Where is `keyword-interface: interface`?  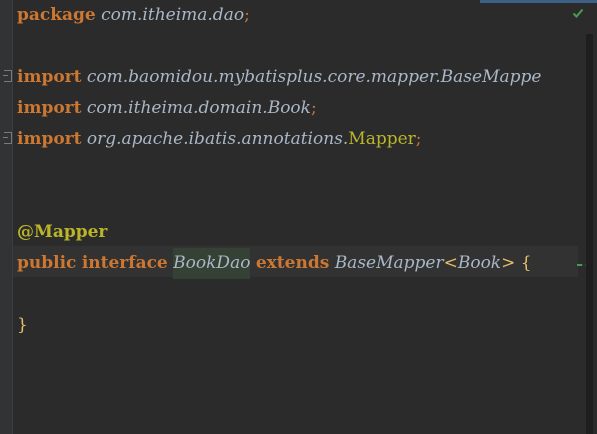
keyword-interface: interface is located at coordinates (124, 263).